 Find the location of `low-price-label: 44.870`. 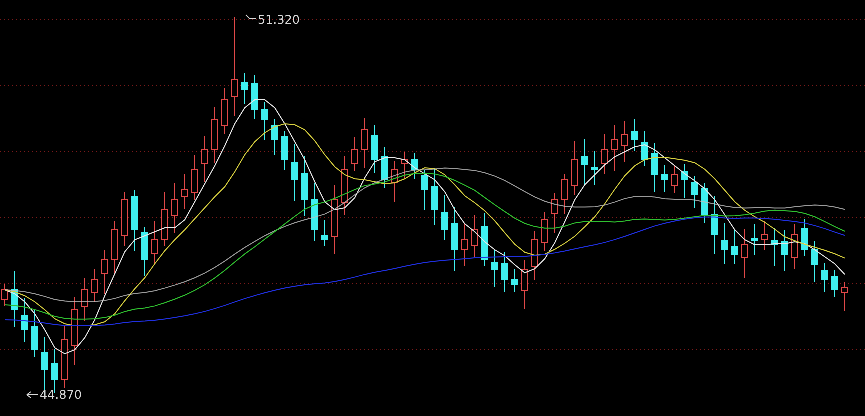

low-price-label: 44.870 is located at coordinates (61, 395).